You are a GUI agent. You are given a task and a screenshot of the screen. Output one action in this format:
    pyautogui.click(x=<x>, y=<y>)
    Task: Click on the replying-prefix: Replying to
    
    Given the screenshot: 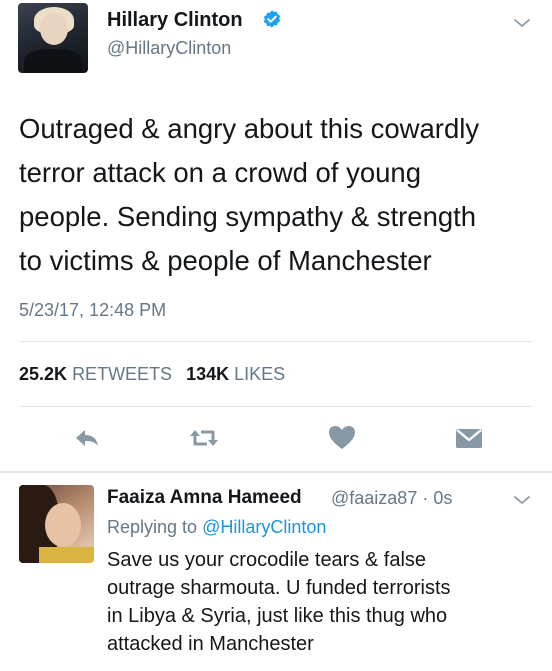 What is the action you would take?
    pyautogui.click(x=152, y=527)
    